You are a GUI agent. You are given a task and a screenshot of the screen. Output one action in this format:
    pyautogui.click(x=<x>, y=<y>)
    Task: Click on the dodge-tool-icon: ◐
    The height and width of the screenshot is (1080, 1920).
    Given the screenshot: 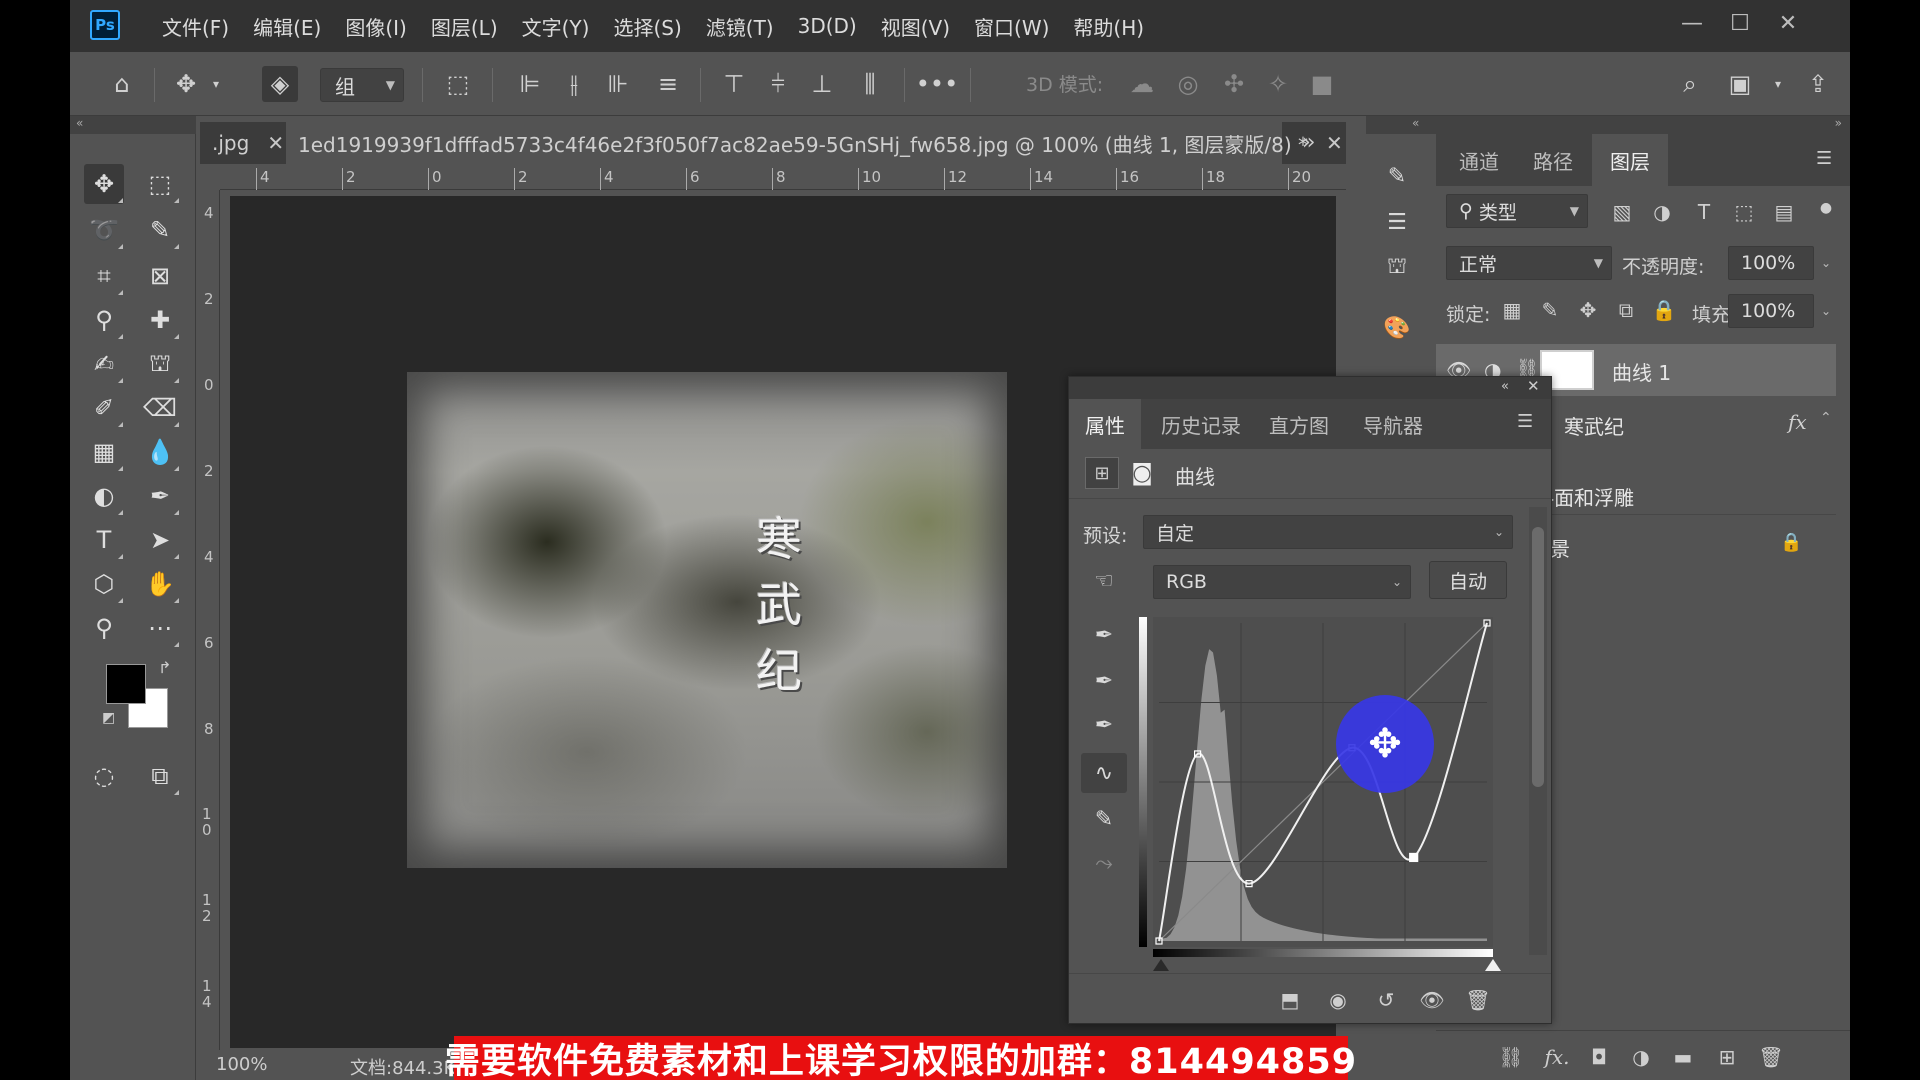 What is the action you would take?
    pyautogui.click(x=104, y=496)
    